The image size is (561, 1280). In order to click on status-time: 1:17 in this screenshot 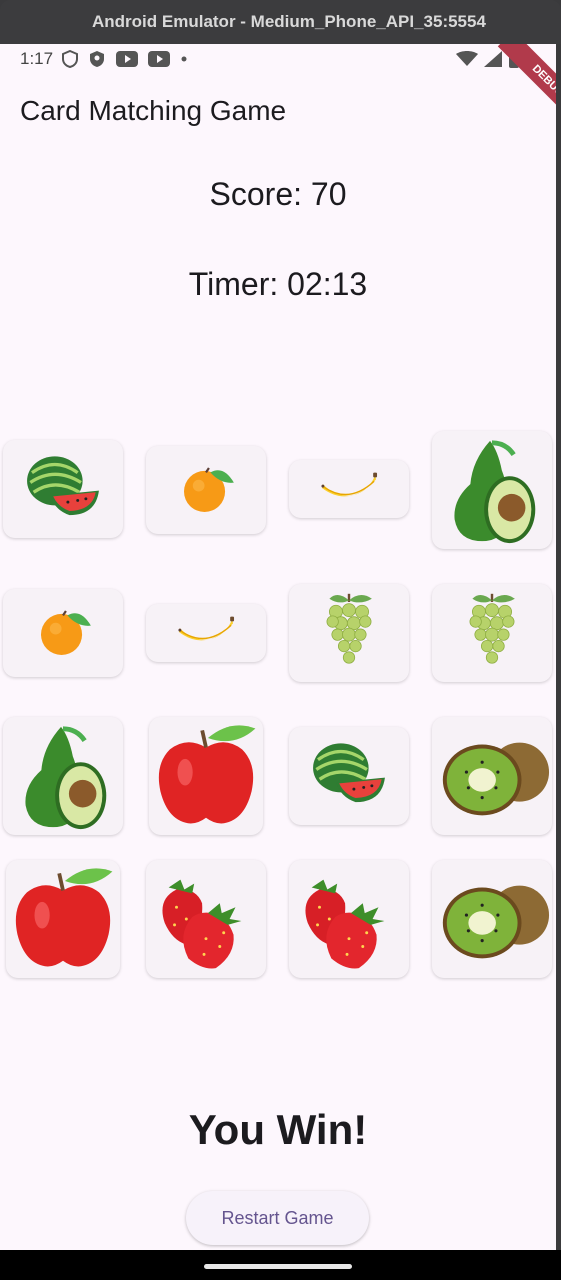, I will do `click(37, 58)`.